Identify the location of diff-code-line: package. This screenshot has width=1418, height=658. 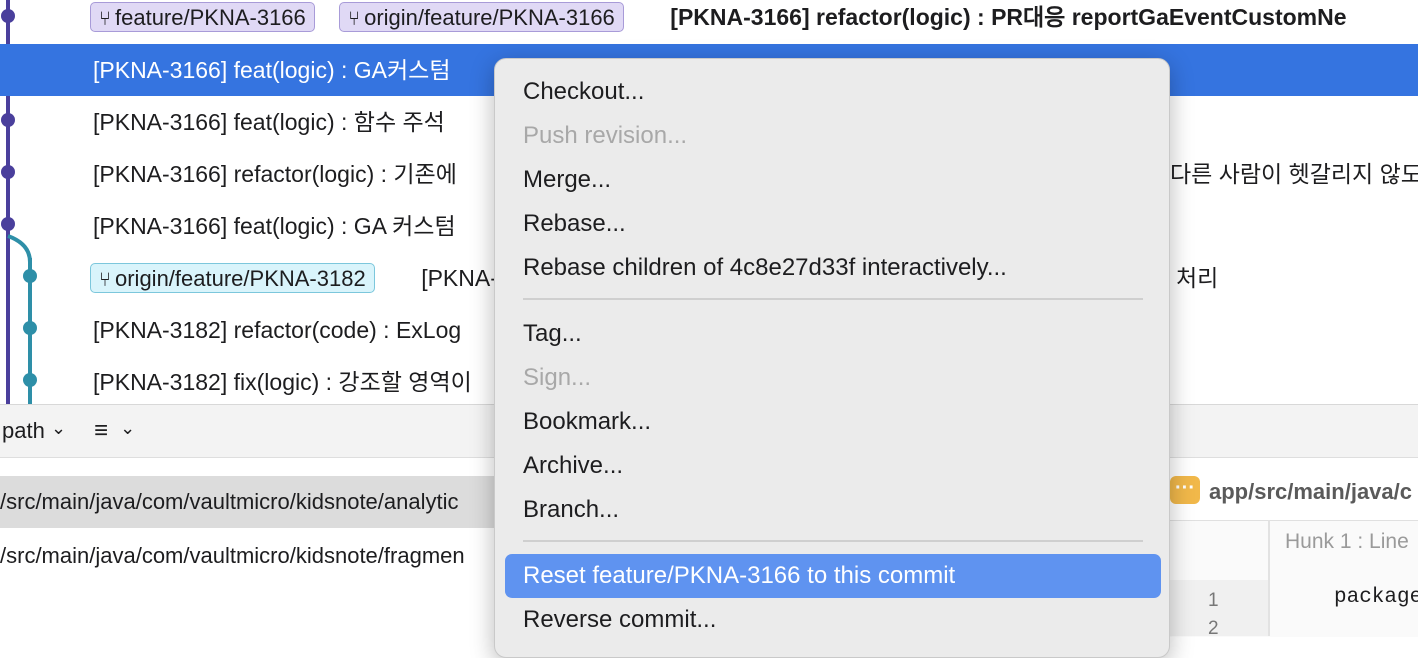
(1376, 597).